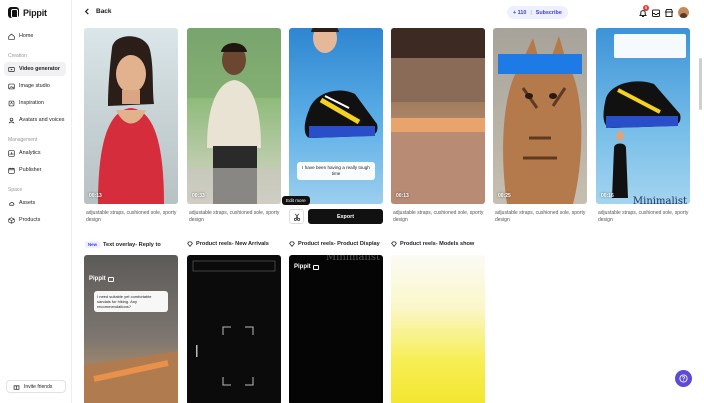 The height and width of the screenshot is (403, 704). I want to click on template-title-text: Text overlay- Reply to, so click(132, 244).